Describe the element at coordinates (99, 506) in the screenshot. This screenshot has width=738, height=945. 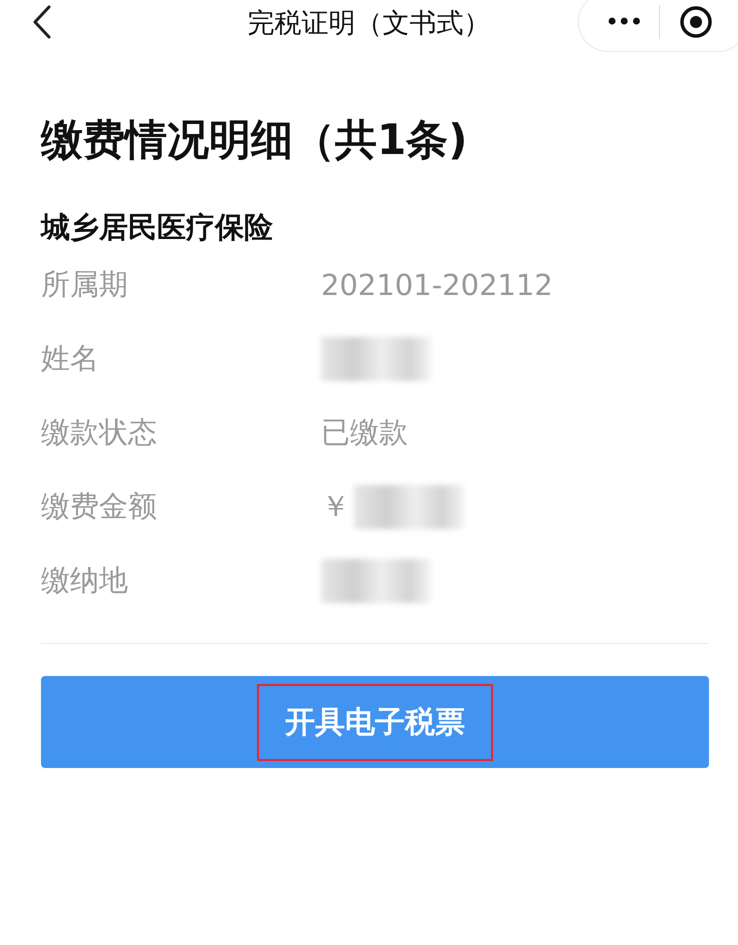
I see `field-label: 缴费金额` at that location.